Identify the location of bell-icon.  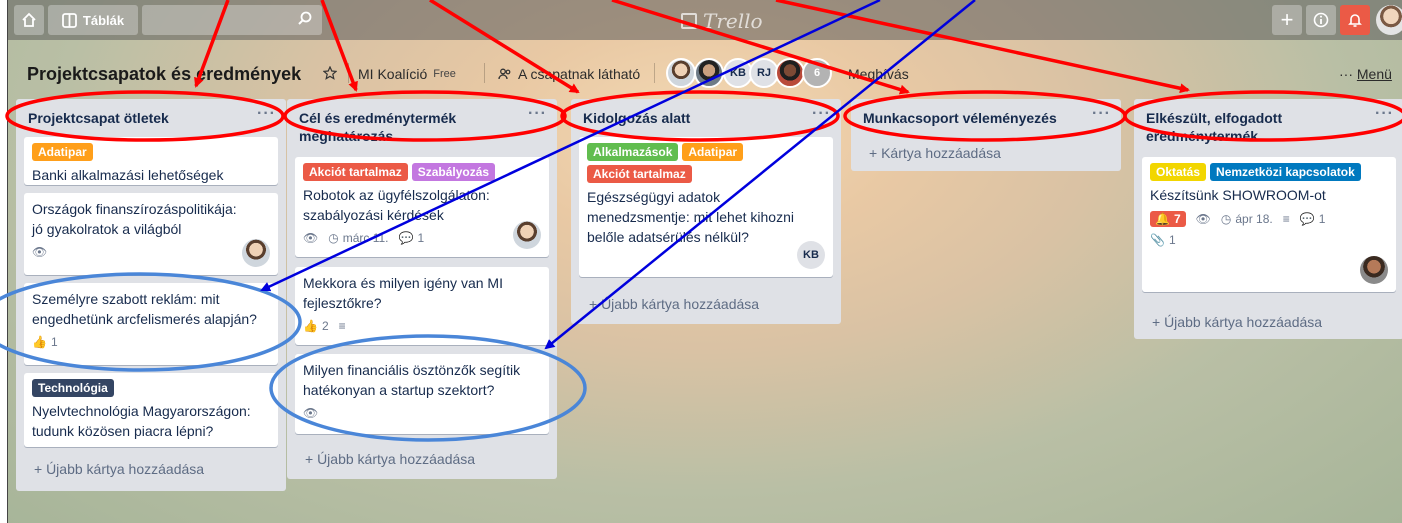
(1355, 20).